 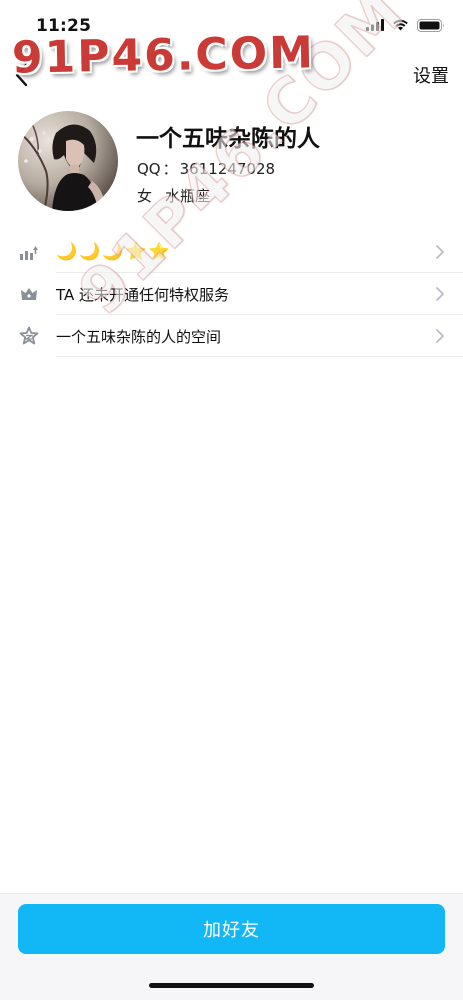 I want to click on avatar-photo, so click(x=68, y=161).